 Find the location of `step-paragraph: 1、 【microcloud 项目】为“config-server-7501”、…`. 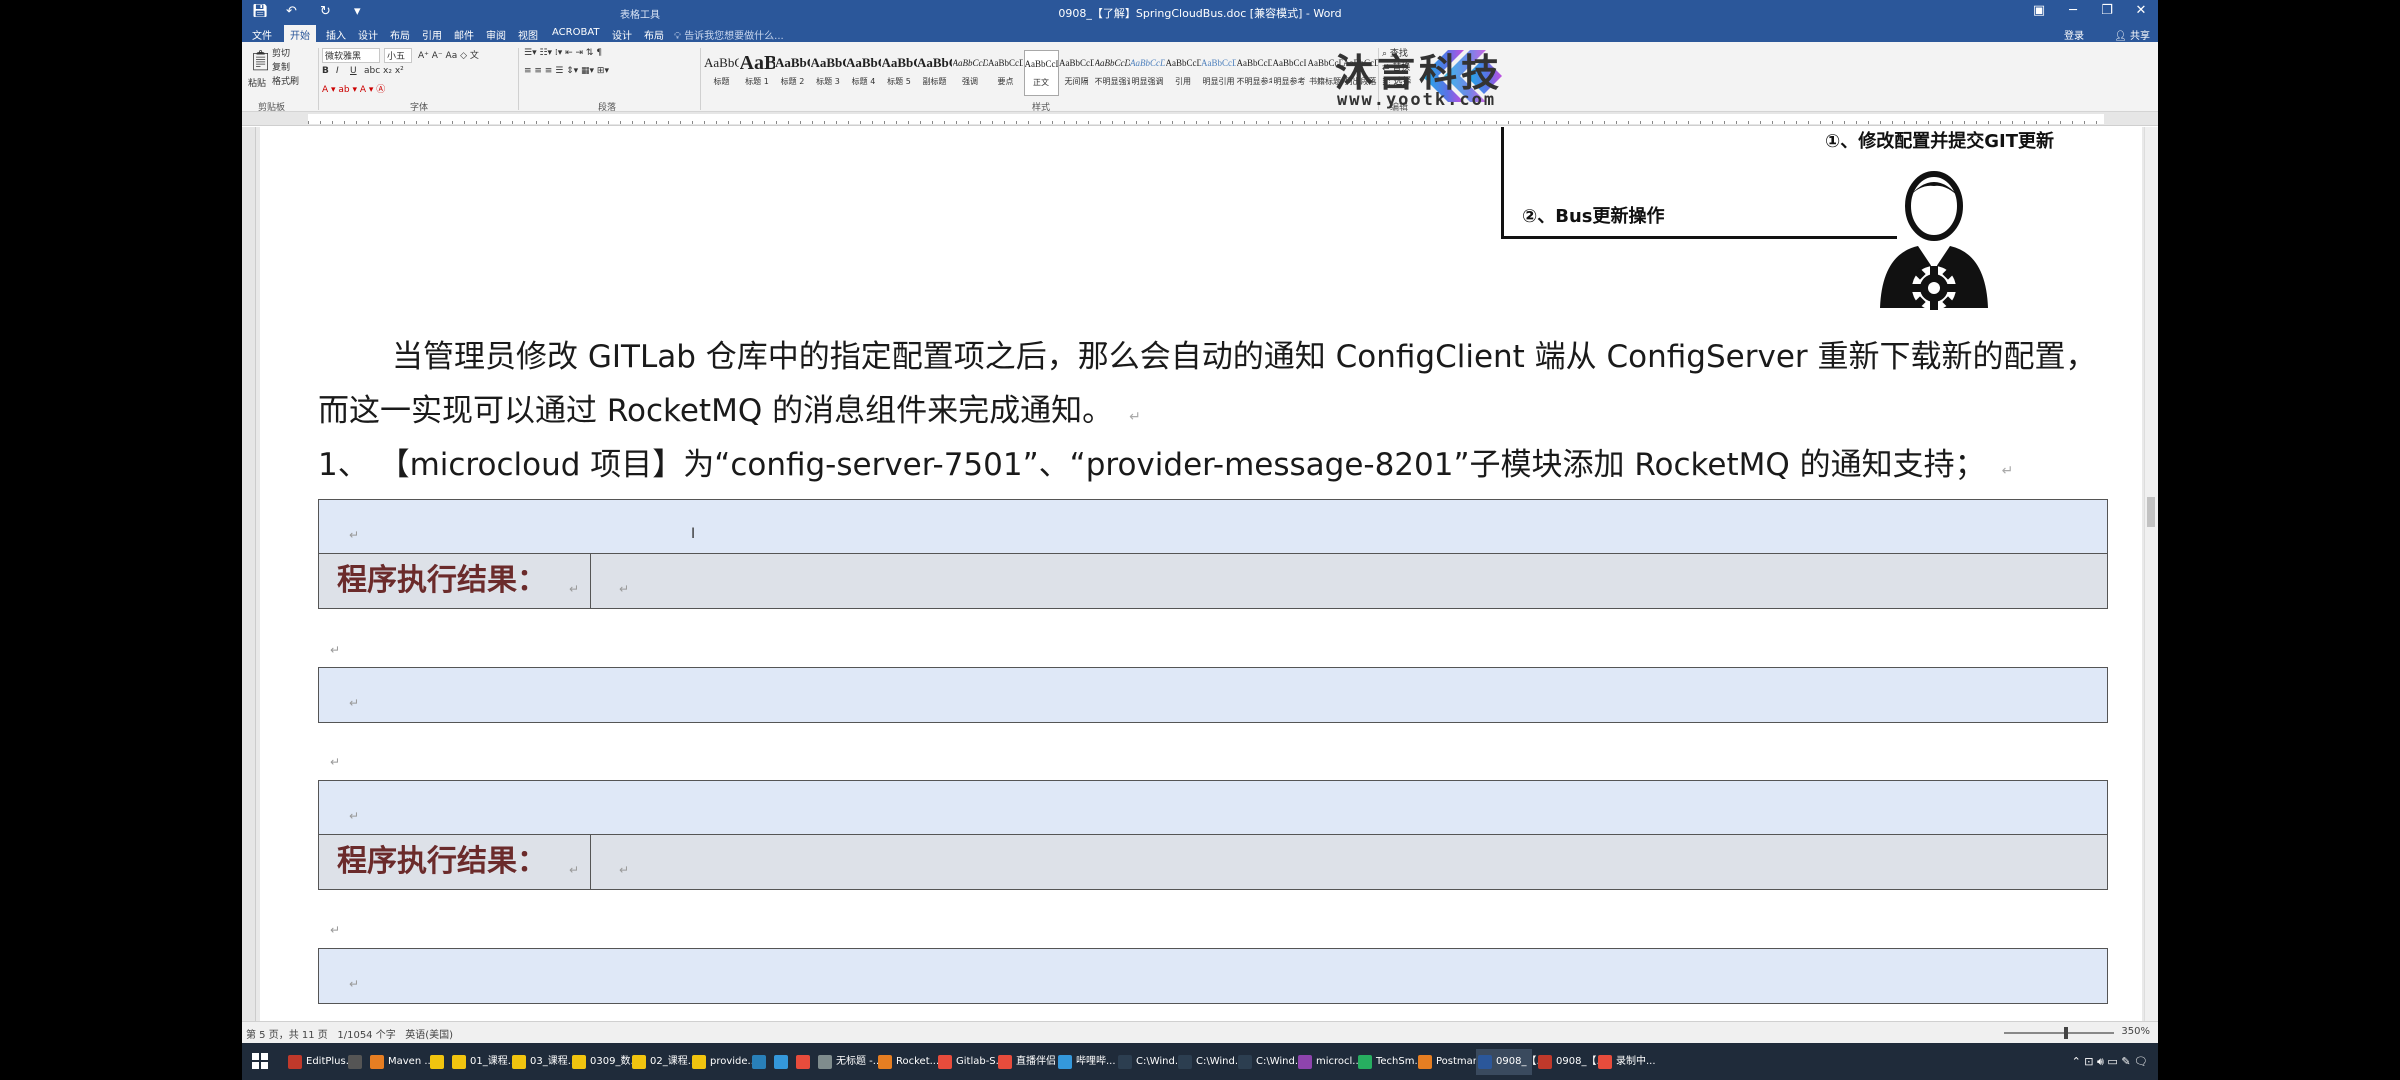

step-paragraph: 1、 【microcloud 项目】为“config-server-7501”、… is located at coordinates (1208, 468).